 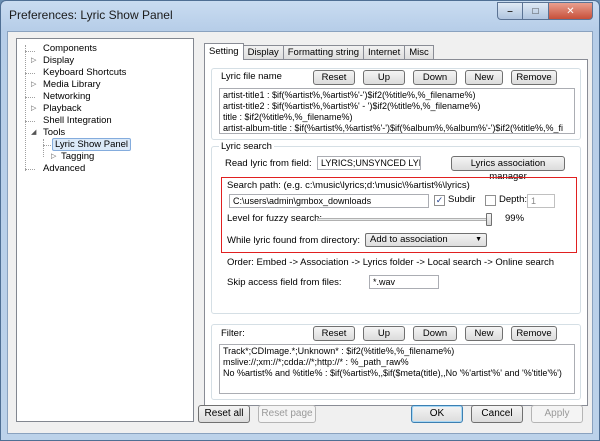 I want to click on filter-down-button: Down, so click(x=435, y=333).